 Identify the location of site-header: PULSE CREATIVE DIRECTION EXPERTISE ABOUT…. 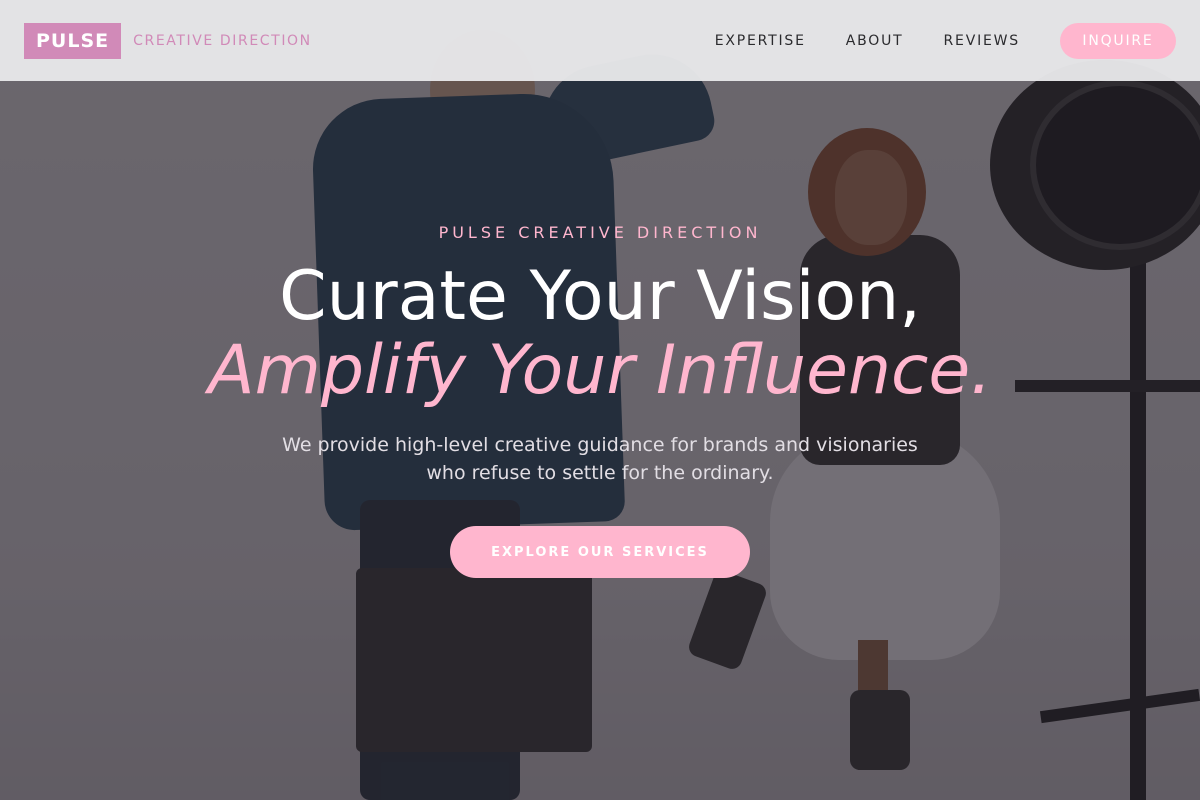
(600, 40).